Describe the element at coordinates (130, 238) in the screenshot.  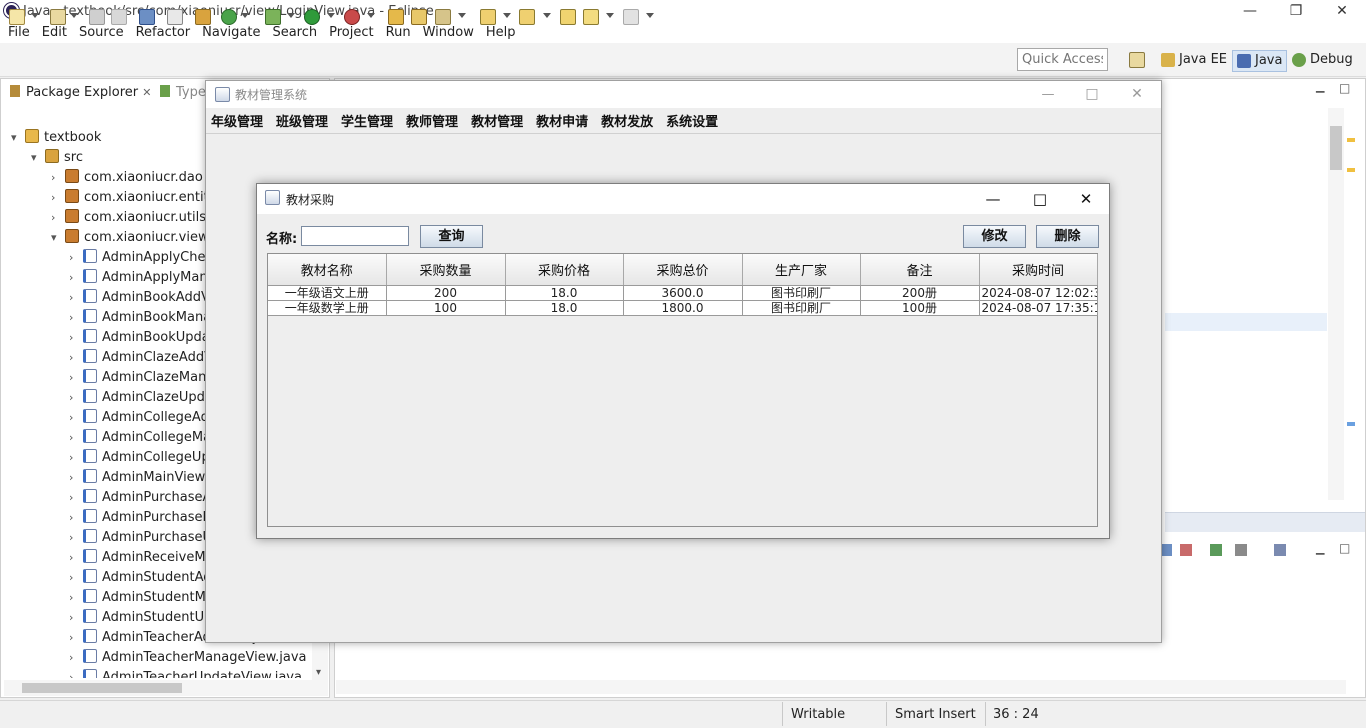
I see `tree-package: ▾ com.xiaoniucr.view` at that location.